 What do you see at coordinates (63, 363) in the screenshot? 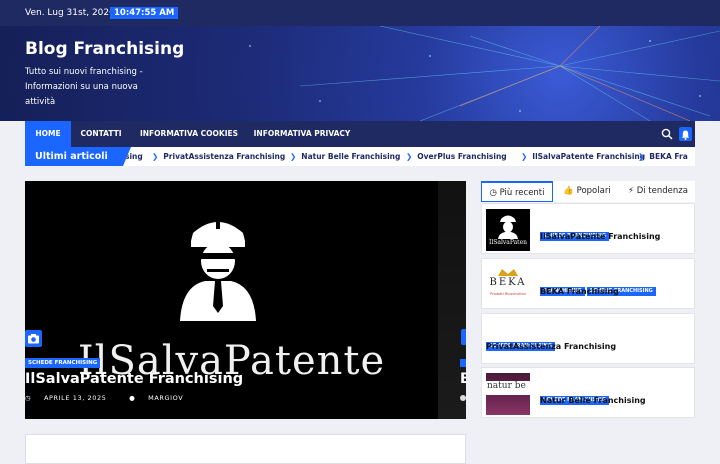
I see `slide-category-badge: SCHEDE FRANCHISING` at bounding box center [63, 363].